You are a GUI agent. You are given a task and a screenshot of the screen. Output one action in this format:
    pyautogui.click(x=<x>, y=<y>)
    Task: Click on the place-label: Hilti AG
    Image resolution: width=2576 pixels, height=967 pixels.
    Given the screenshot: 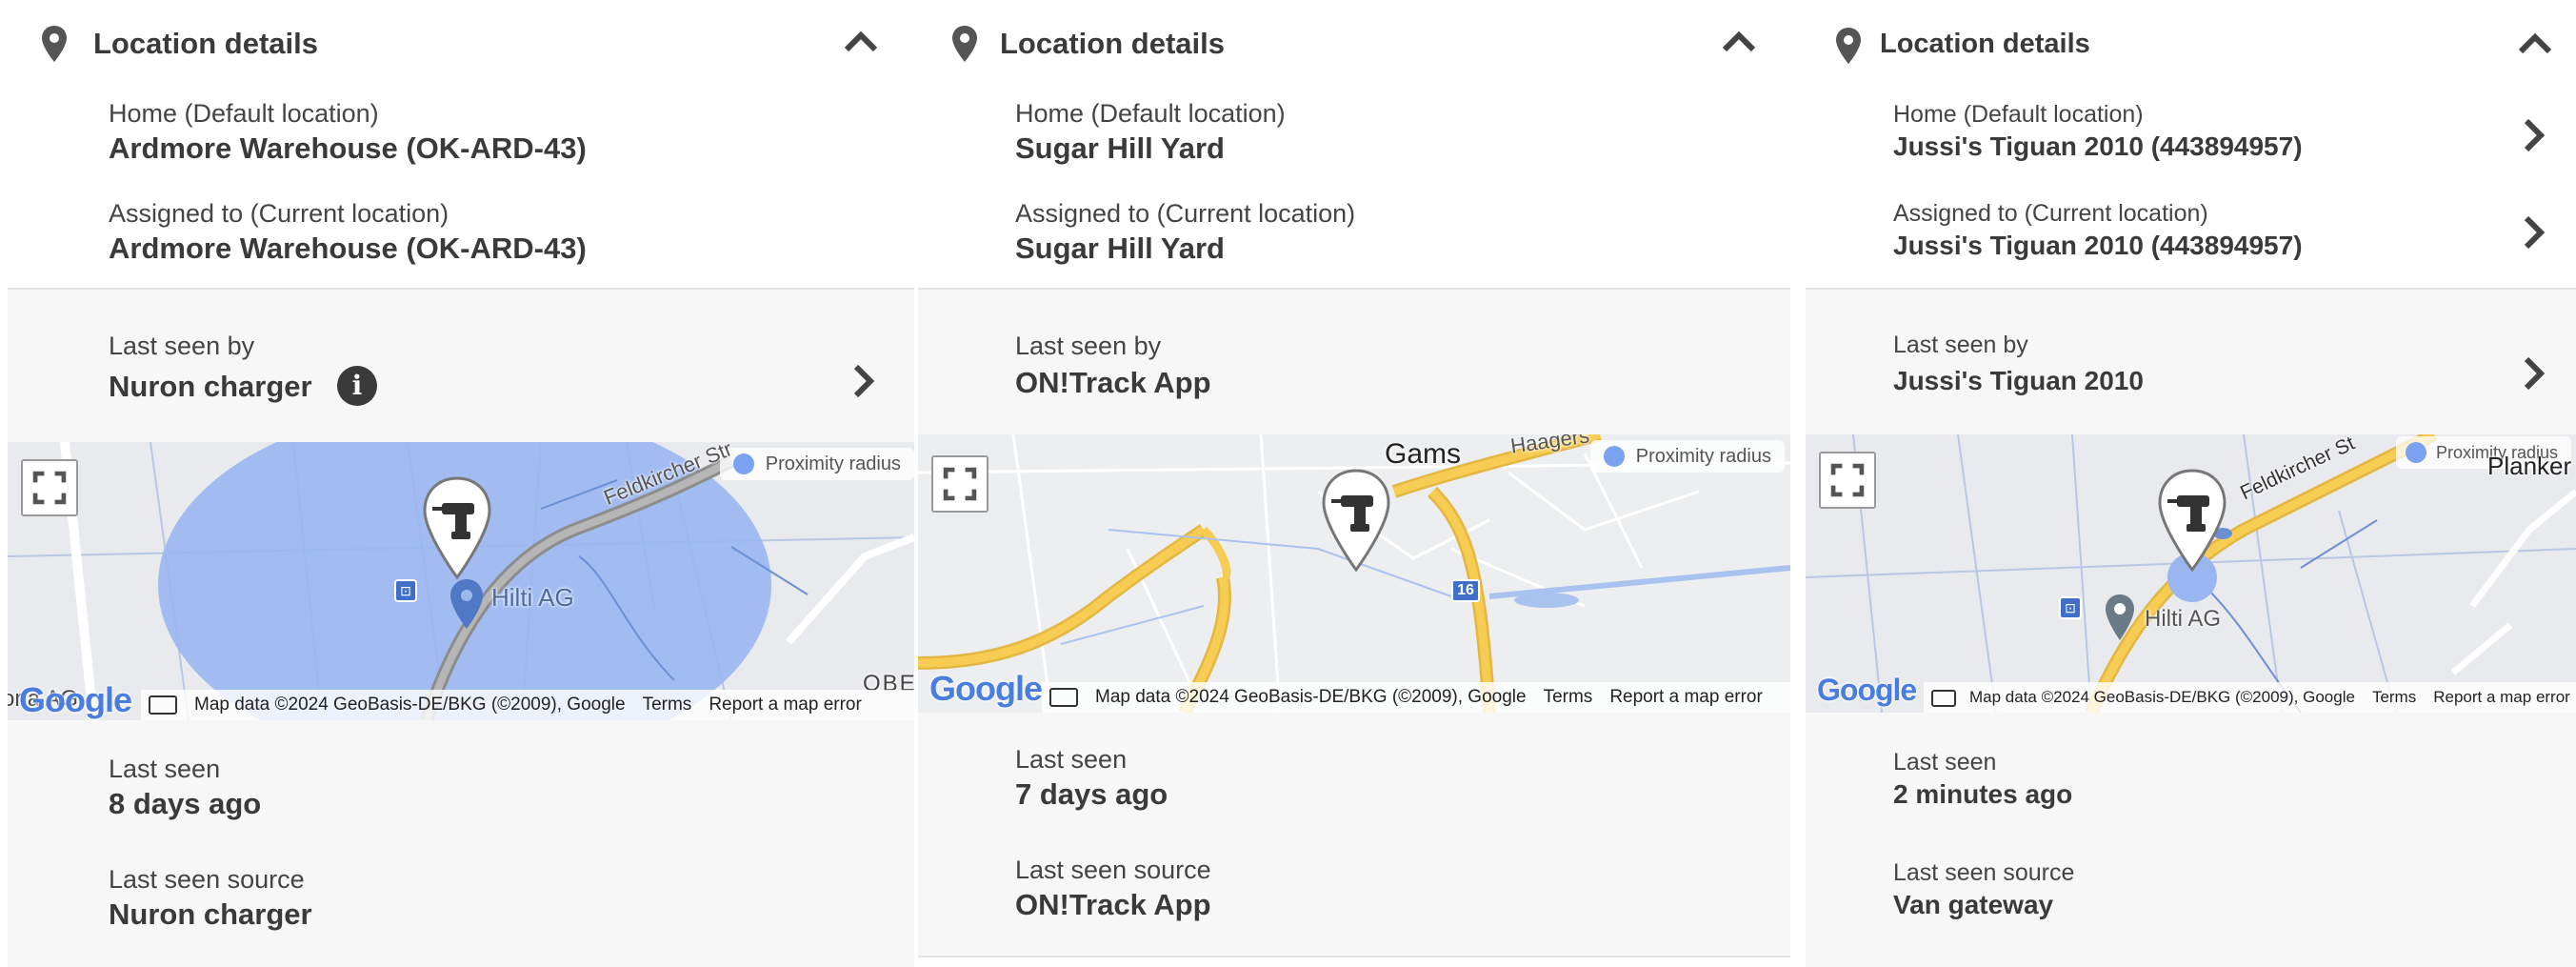 What is the action you would take?
    pyautogui.click(x=532, y=597)
    